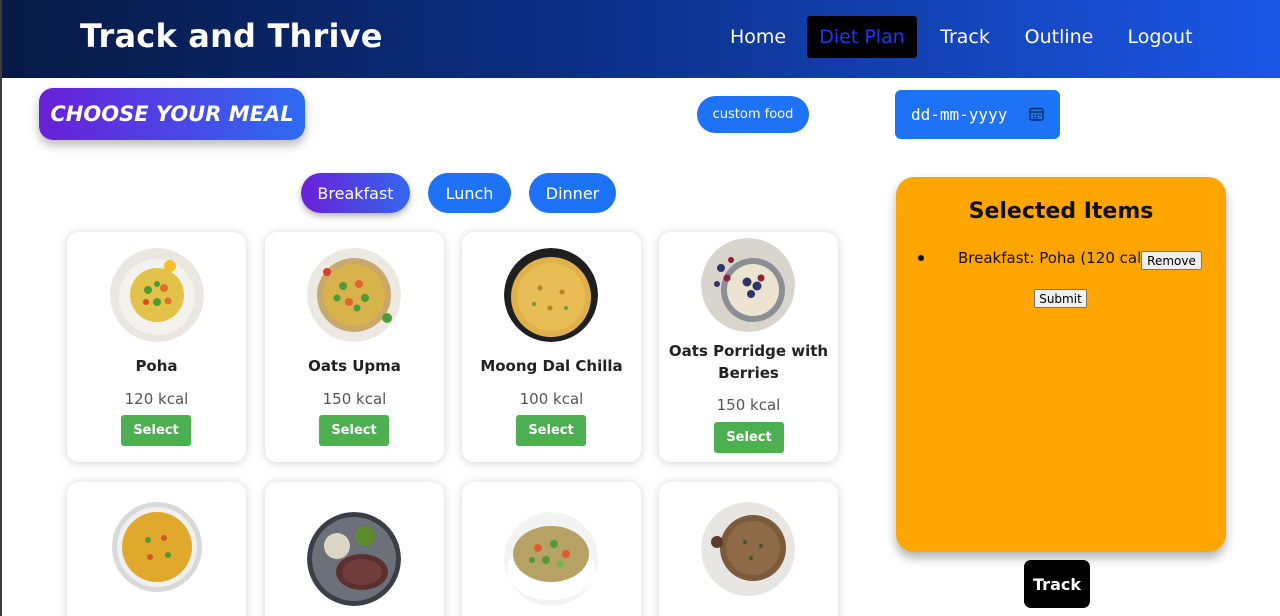 The width and height of the screenshot is (1280, 616). Describe the element at coordinates (1171, 260) in the screenshot. I see `remove-button: Remove` at that location.